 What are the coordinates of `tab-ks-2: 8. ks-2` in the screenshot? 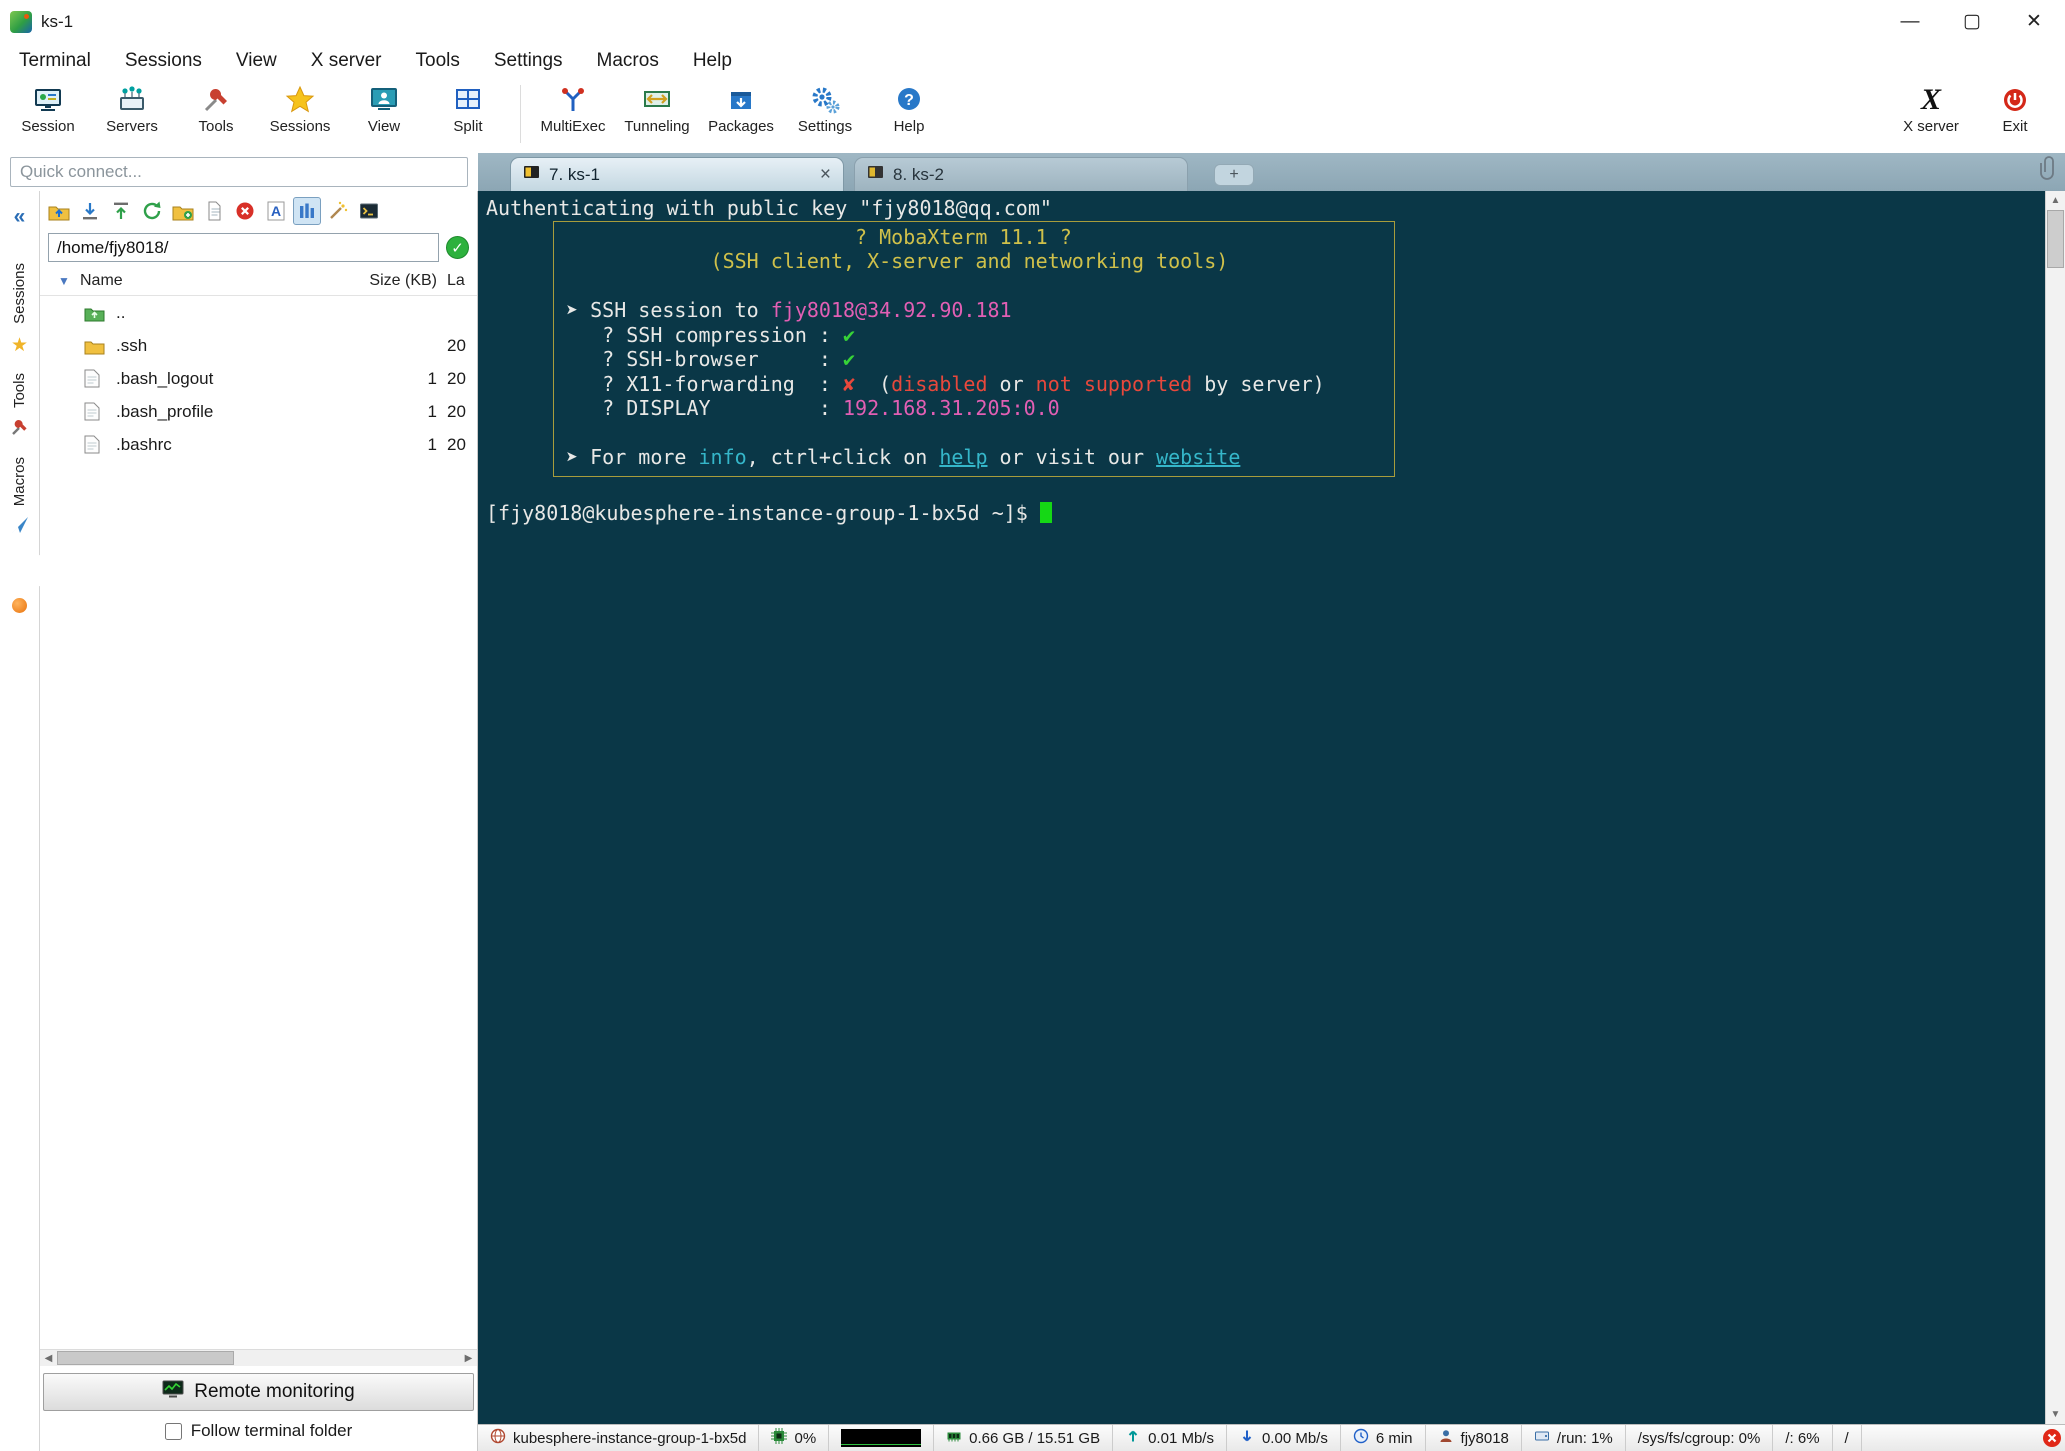 It's located at (1021, 174).